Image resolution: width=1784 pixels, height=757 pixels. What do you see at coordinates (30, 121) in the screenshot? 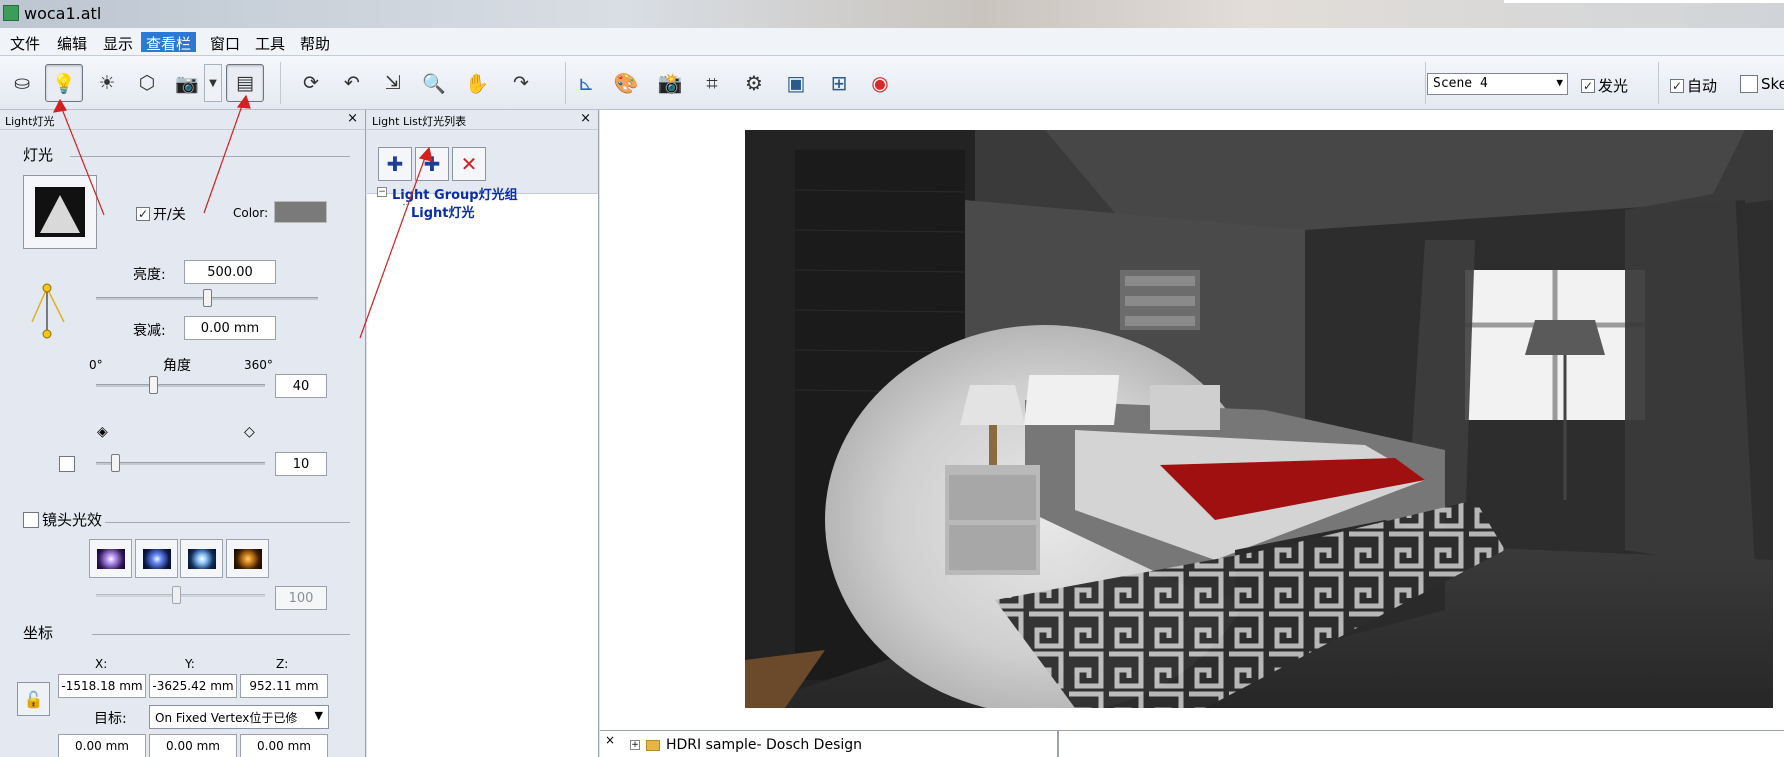
I see `light-panel-title: Light灯光` at bounding box center [30, 121].